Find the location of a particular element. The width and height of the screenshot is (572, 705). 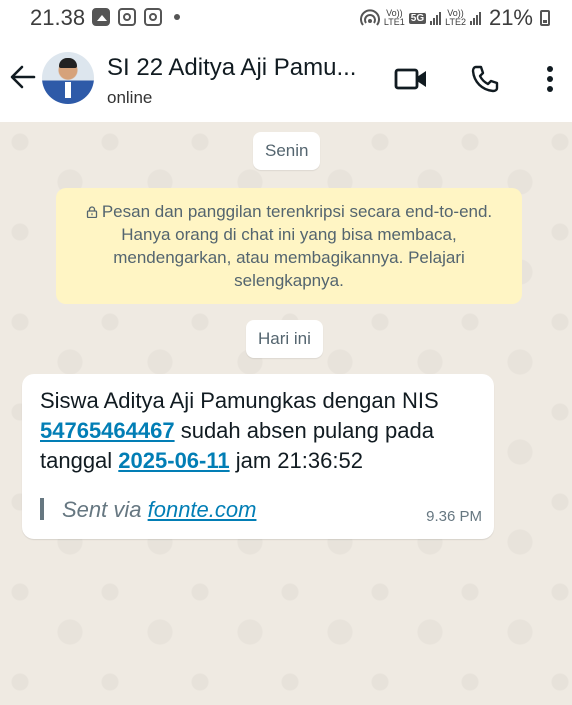

nis-link: 54765464467 is located at coordinates (107, 430).